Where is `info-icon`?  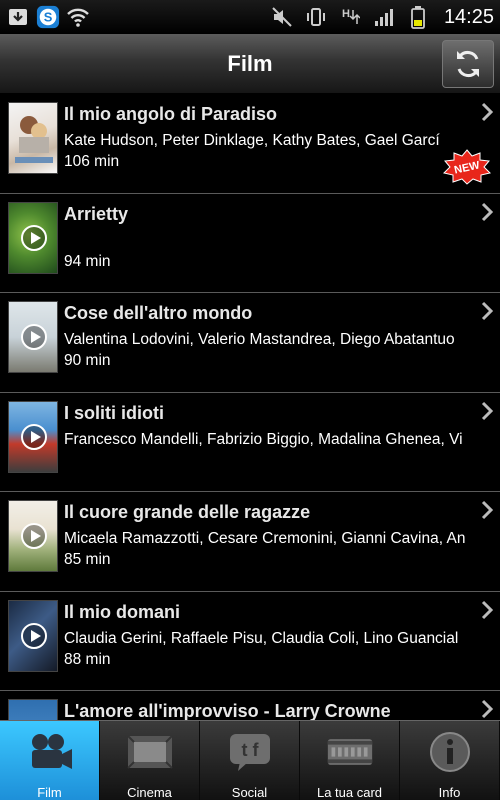 info-icon is located at coordinates (450, 752).